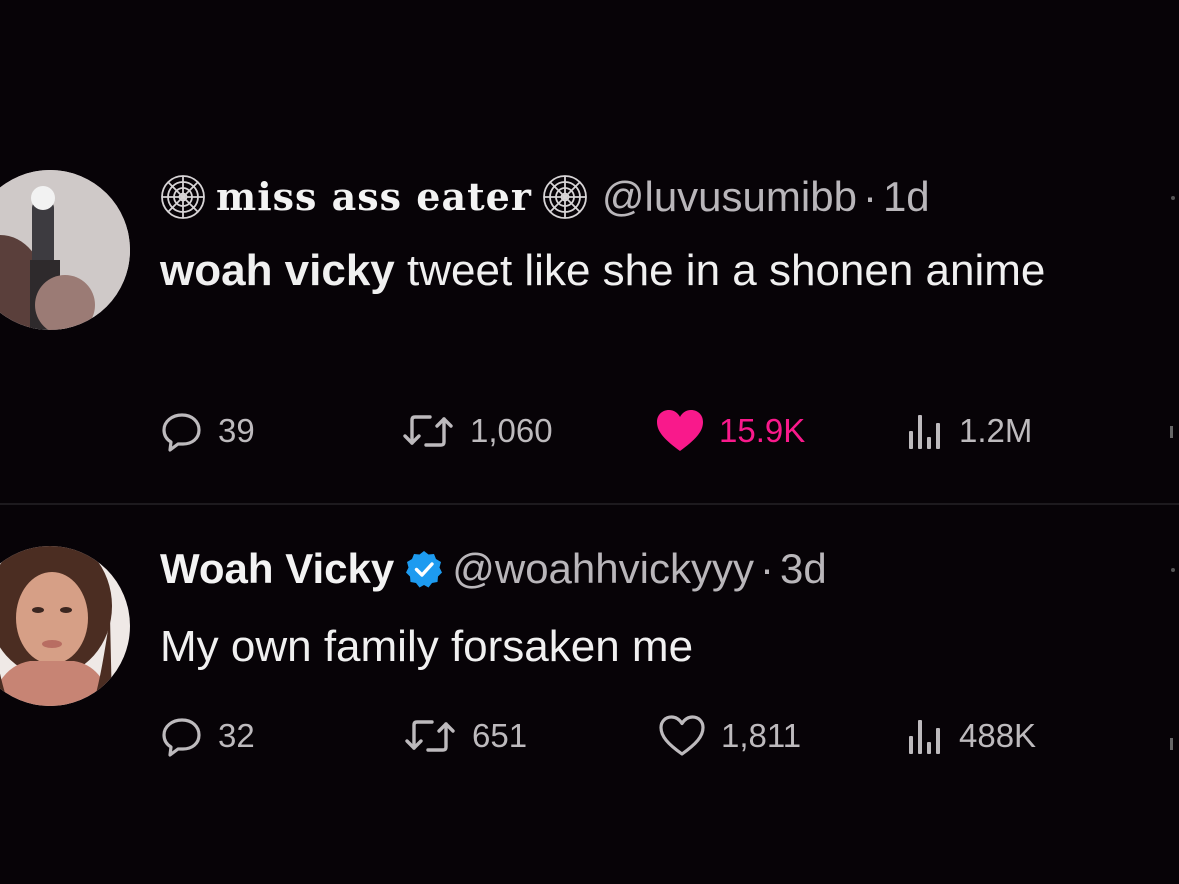 The width and height of the screenshot is (1179, 884). I want to click on divider, so click(589, 504).